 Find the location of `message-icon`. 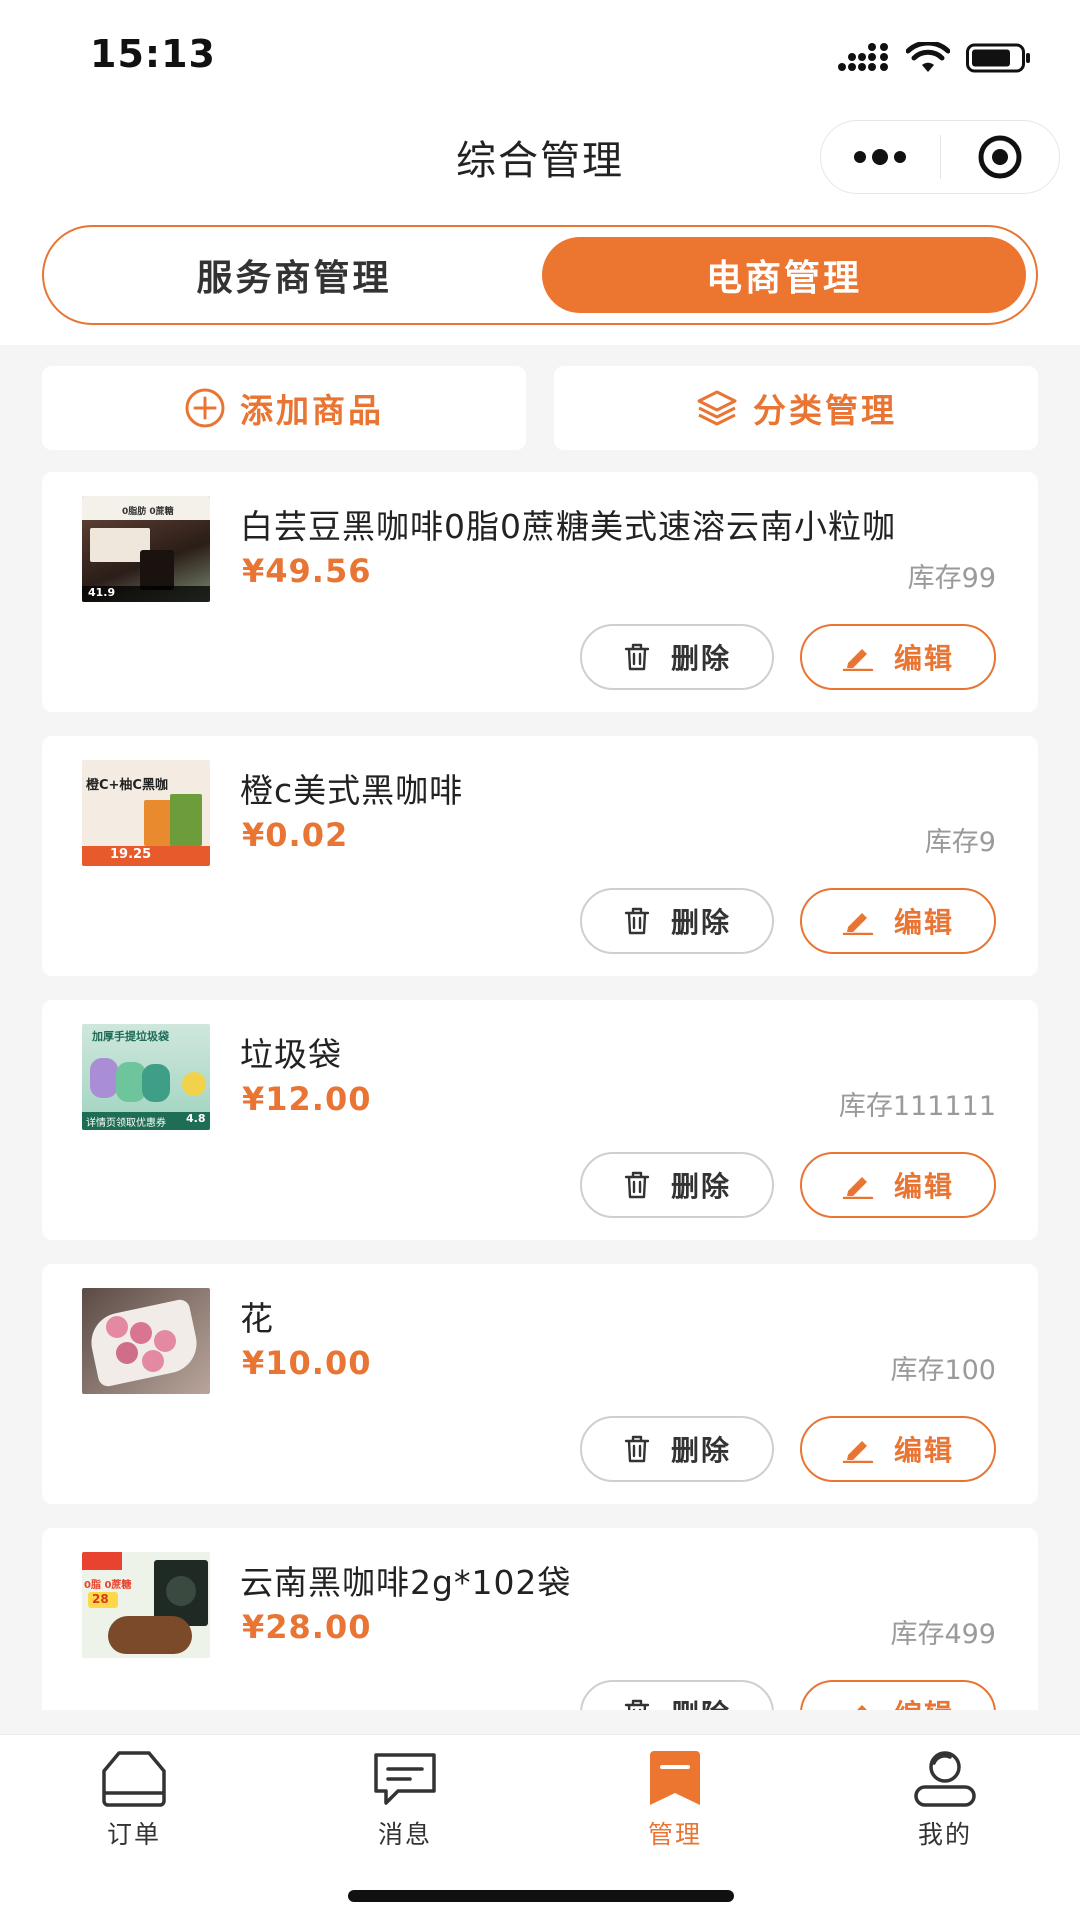

message-icon is located at coordinates (405, 1779).